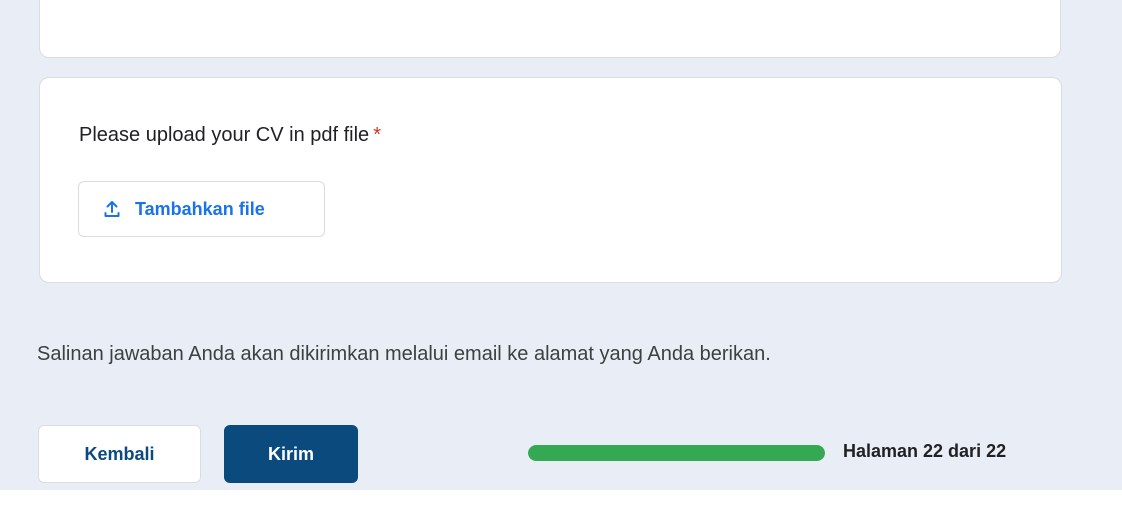 The height and width of the screenshot is (515, 1122). What do you see at coordinates (112, 209) in the screenshot?
I see `upload-icon` at bounding box center [112, 209].